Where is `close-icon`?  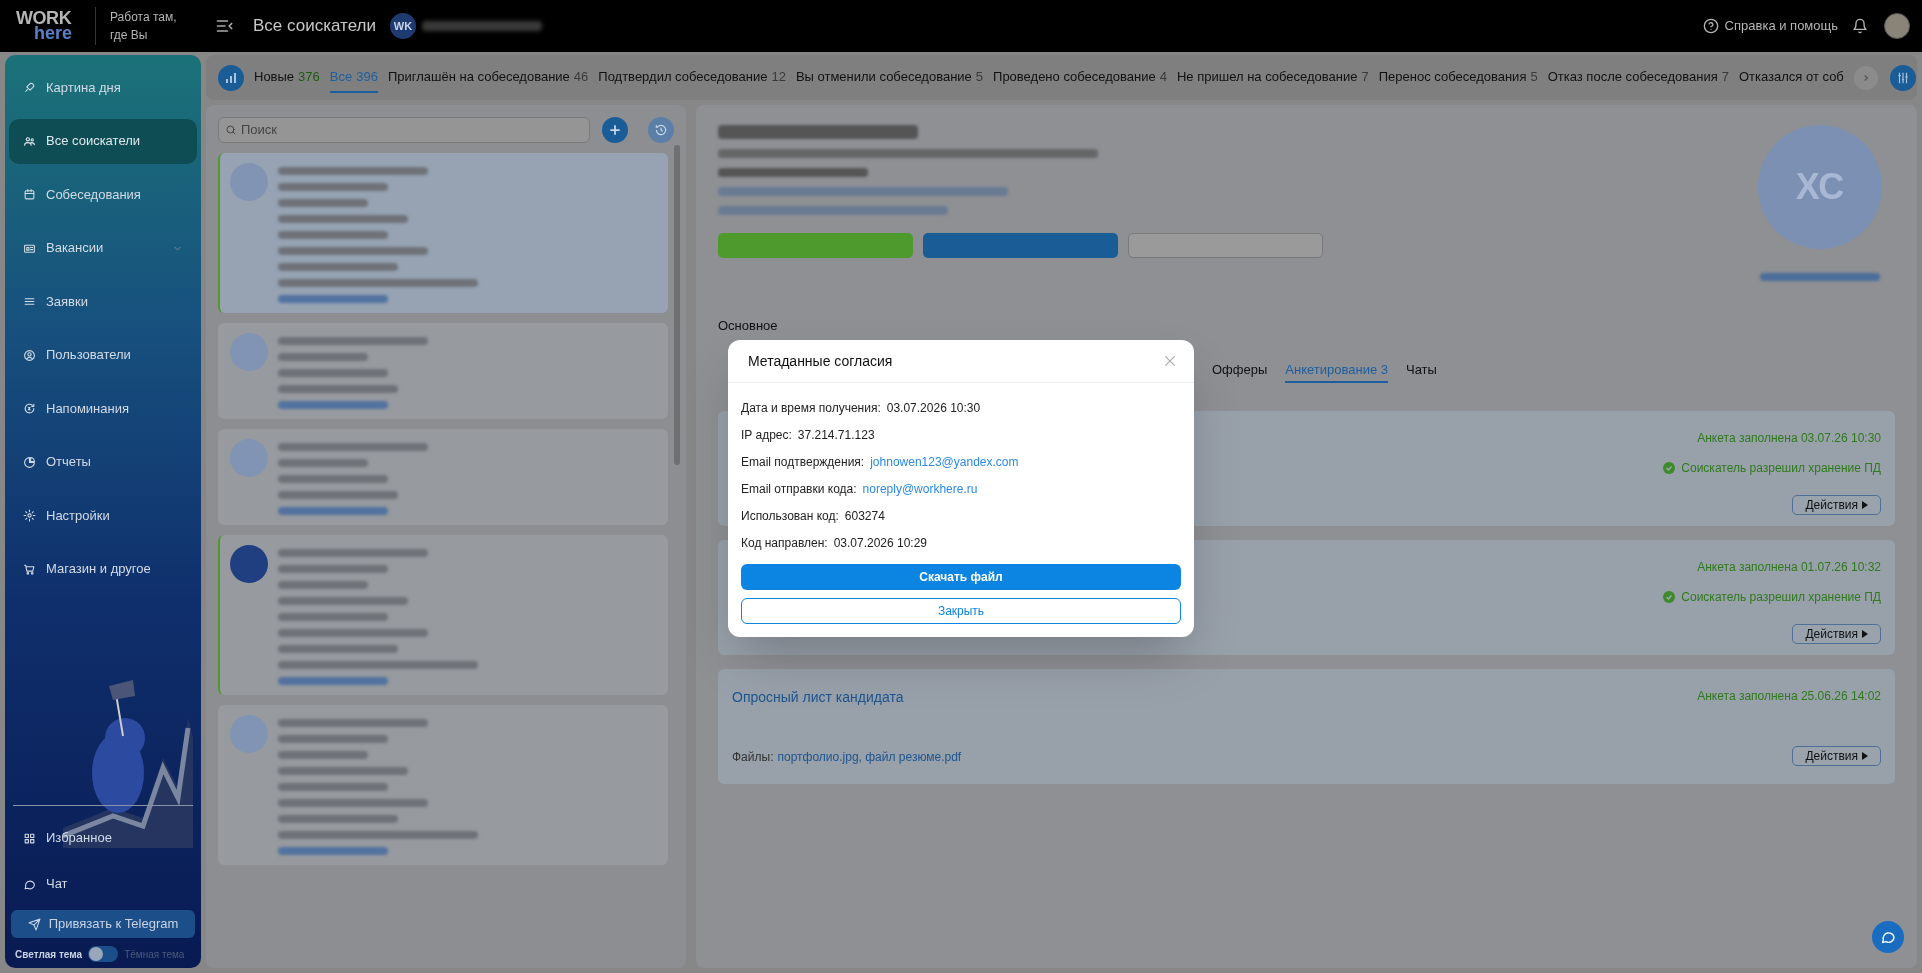
close-icon is located at coordinates (1170, 361).